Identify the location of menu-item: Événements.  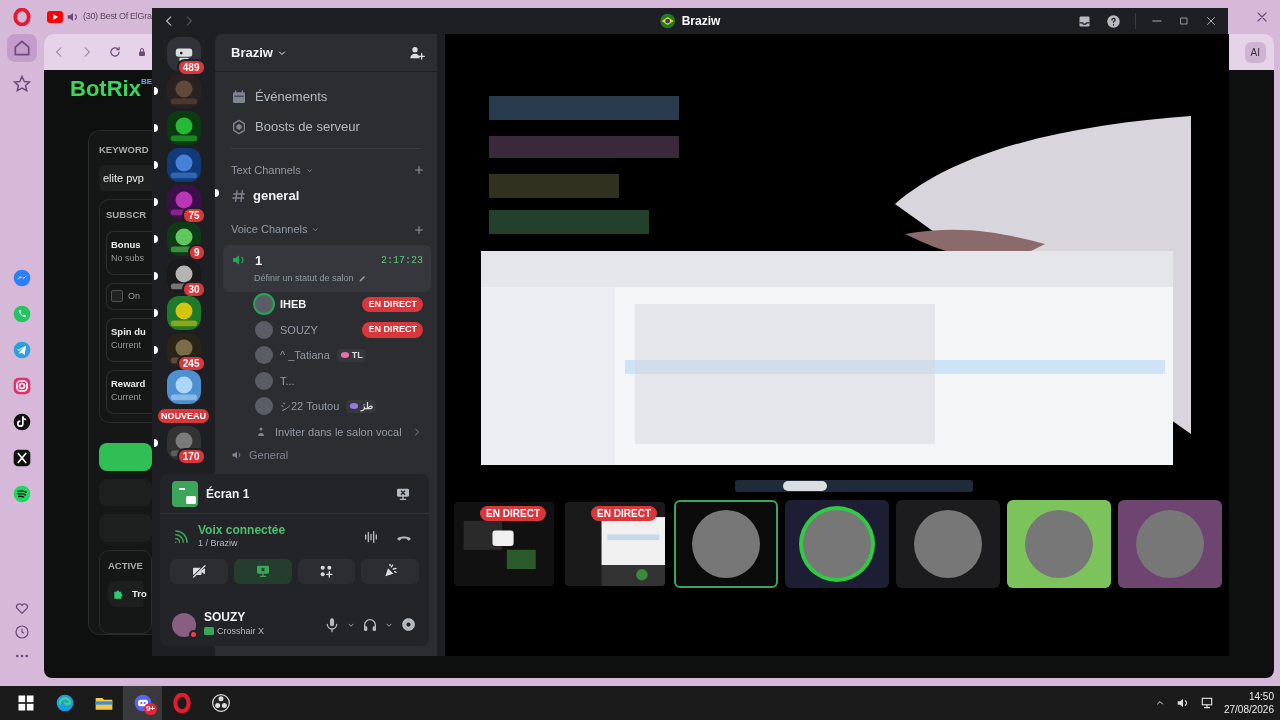
(291, 97).